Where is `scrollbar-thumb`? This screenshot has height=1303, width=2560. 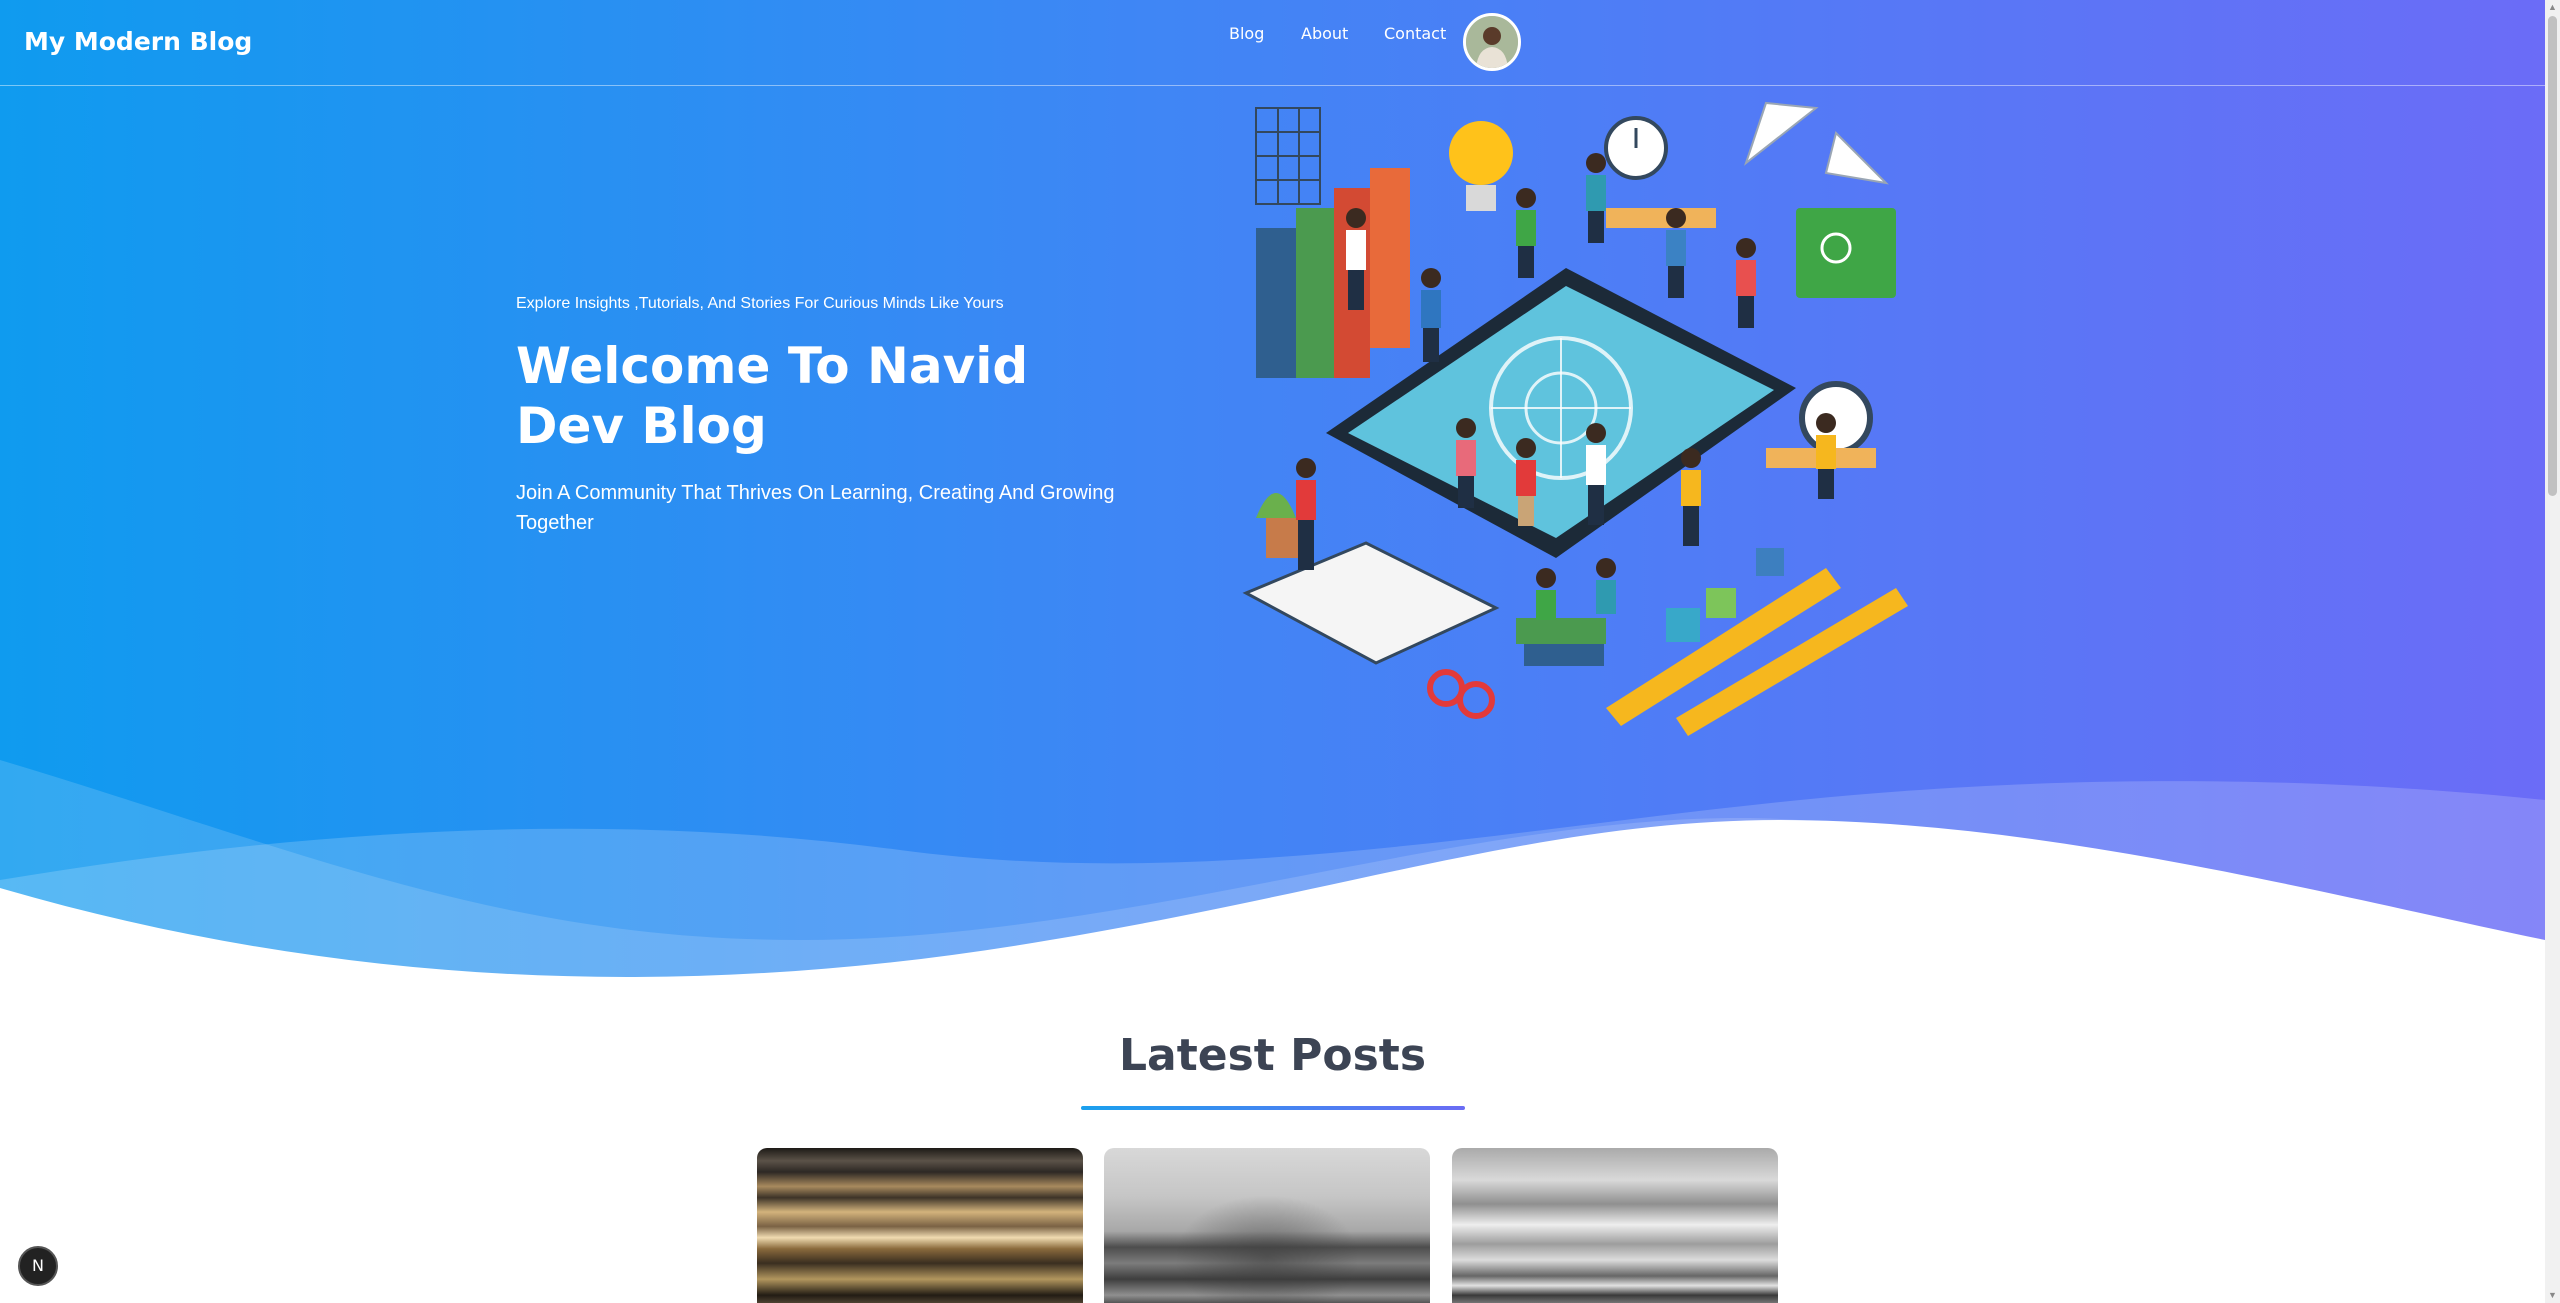 scrollbar-thumb is located at coordinates (2552, 256).